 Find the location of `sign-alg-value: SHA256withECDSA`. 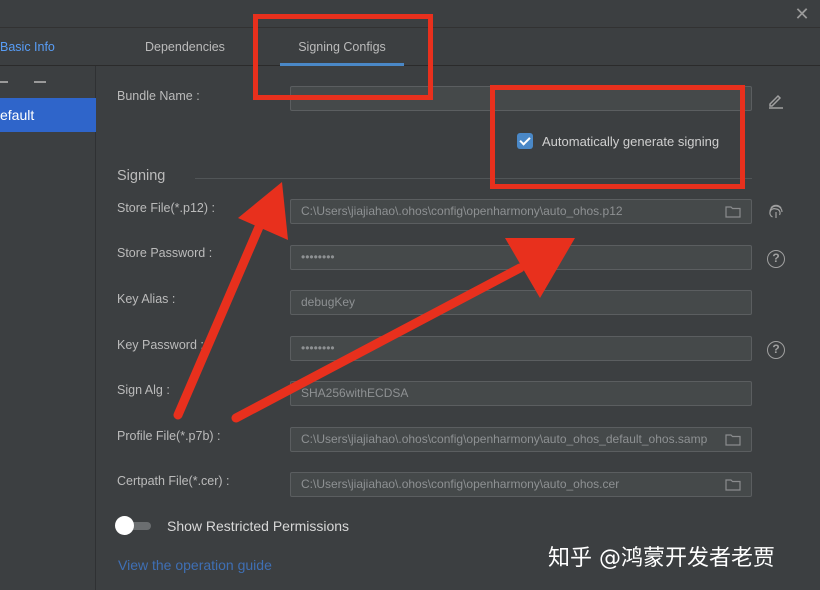

sign-alg-value: SHA256withECDSA is located at coordinates (355, 393).